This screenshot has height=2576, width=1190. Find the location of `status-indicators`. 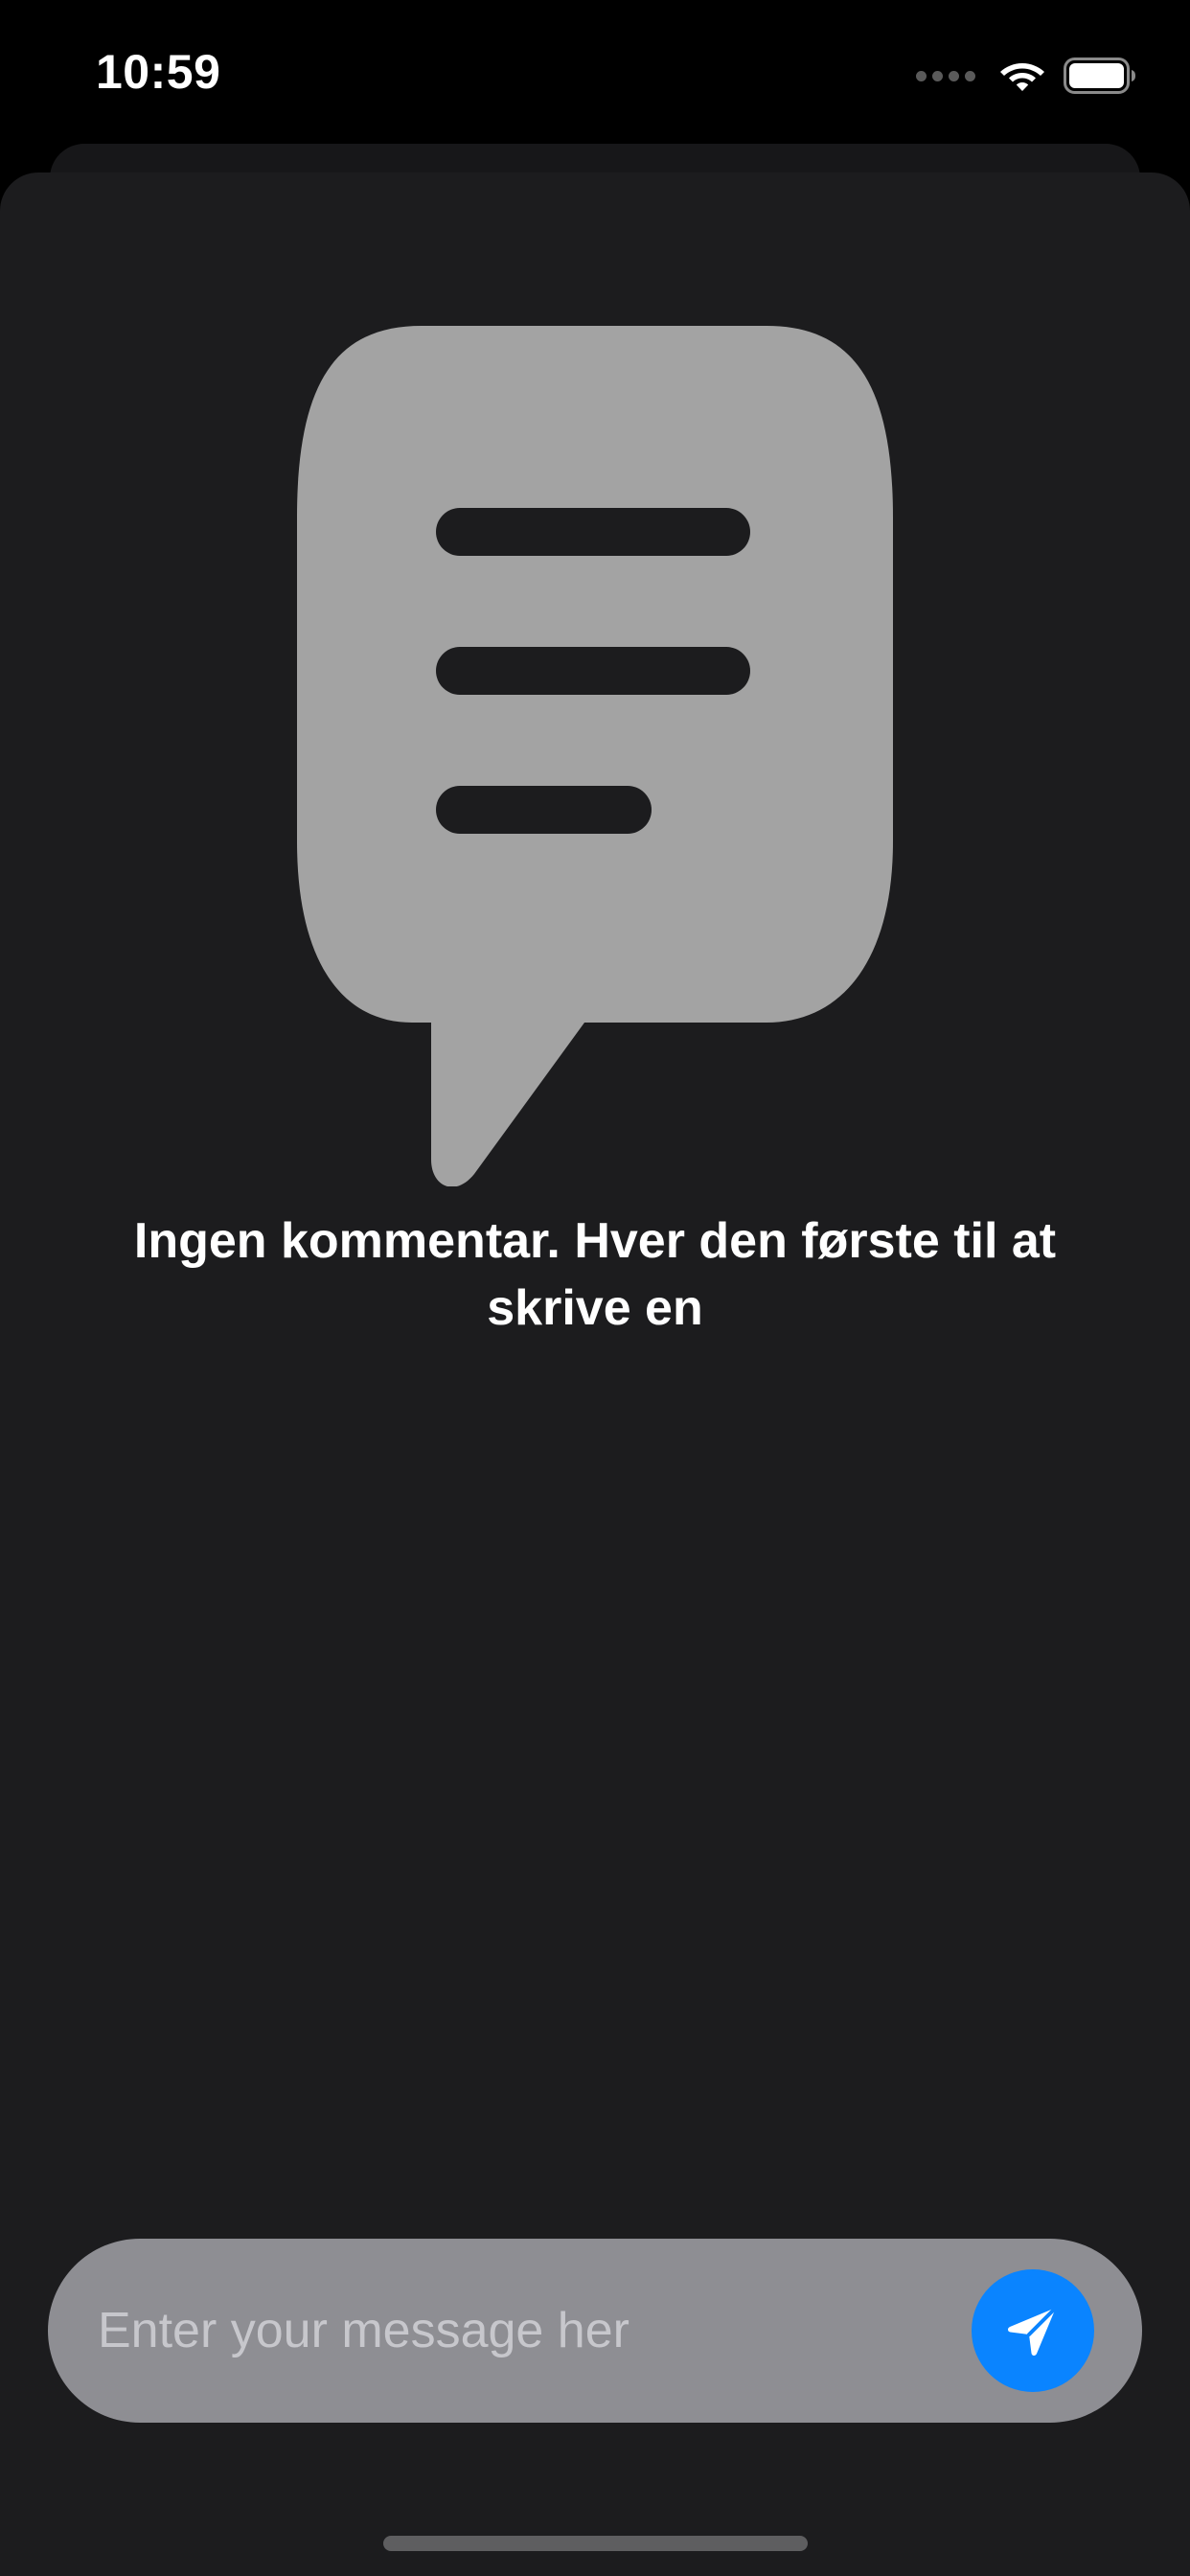

status-indicators is located at coordinates (1026, 76).